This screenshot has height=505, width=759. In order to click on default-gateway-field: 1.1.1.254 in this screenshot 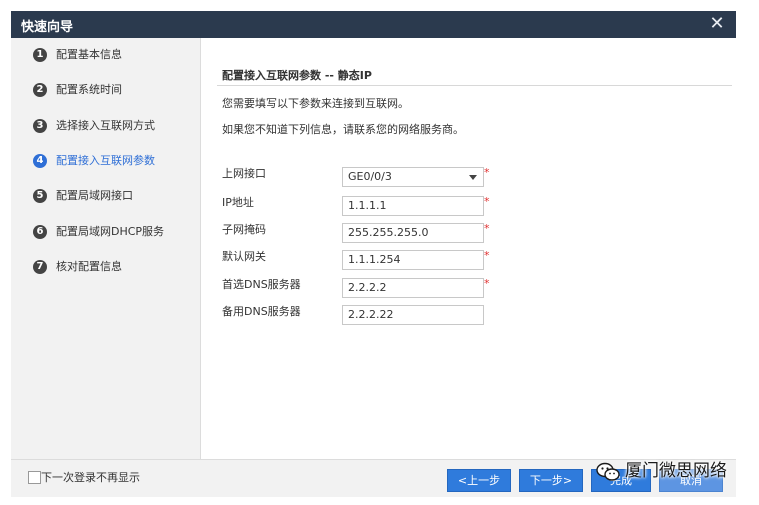, I will do `click(413, 260)`.